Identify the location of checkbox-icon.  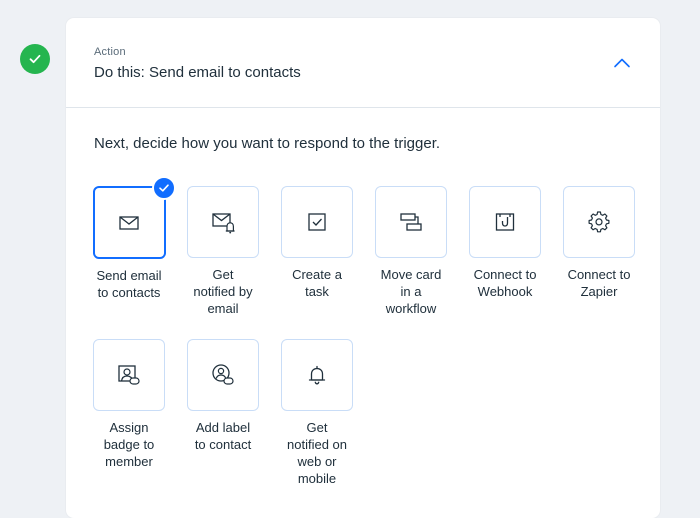
(317, 222).